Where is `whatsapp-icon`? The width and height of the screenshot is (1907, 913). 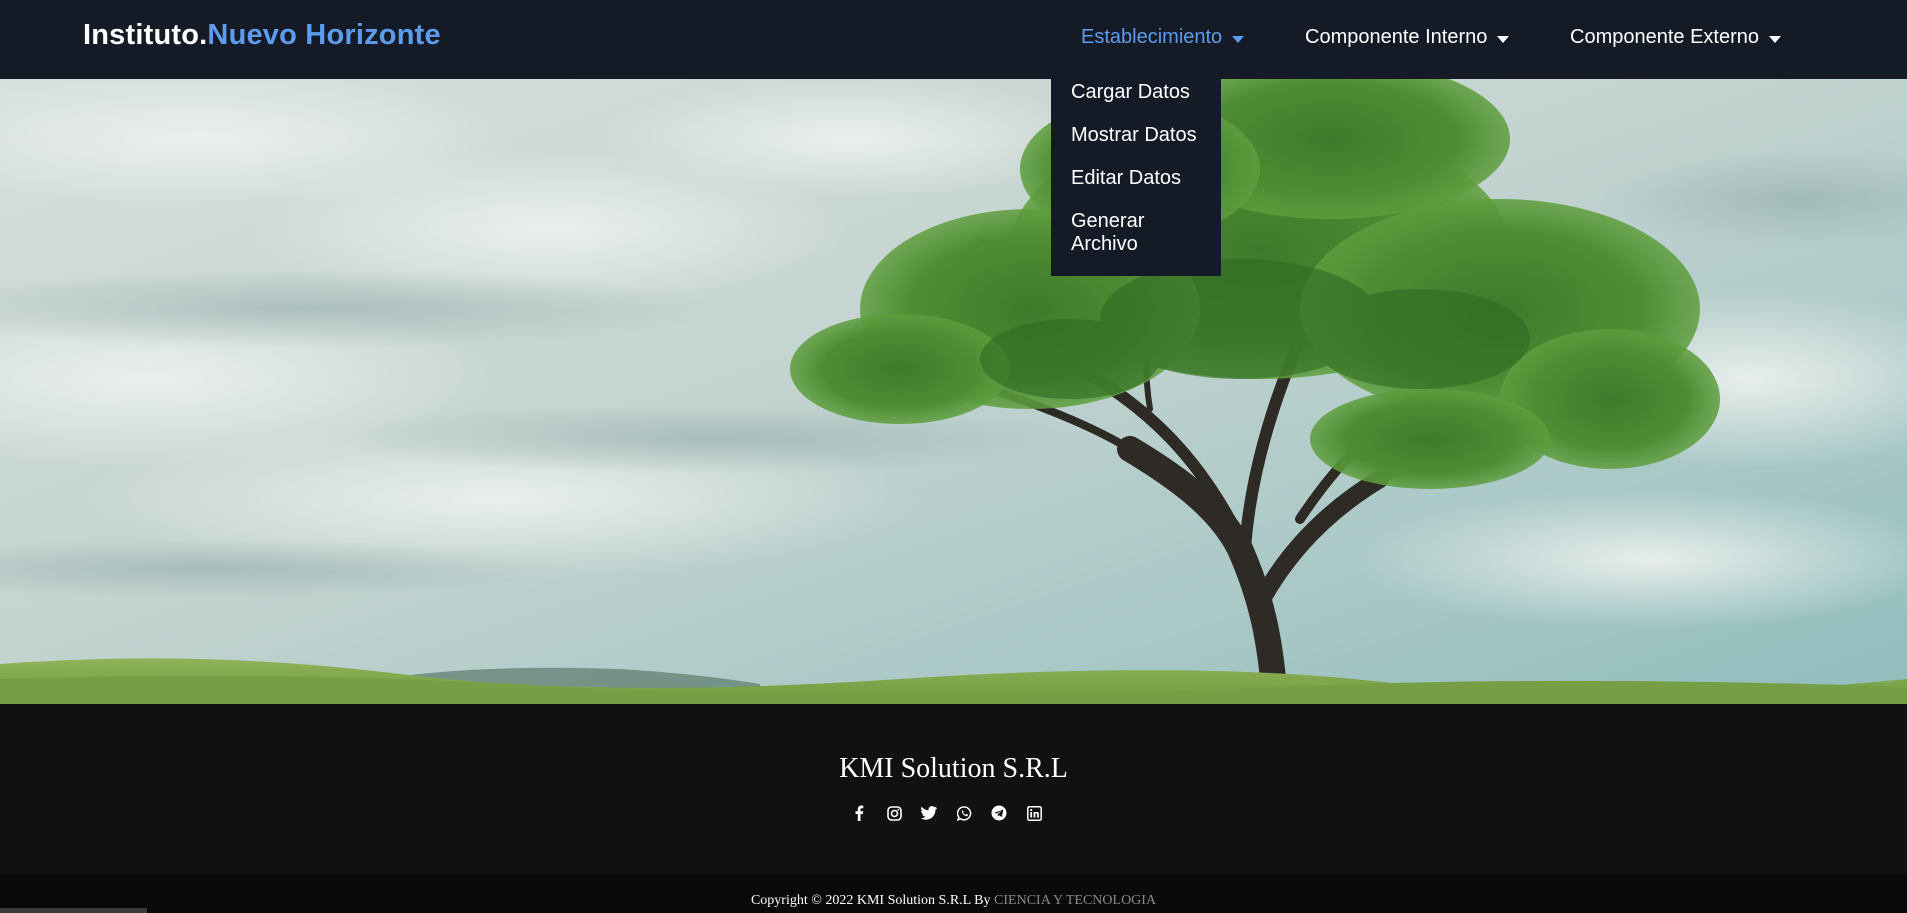 whatsapp-icon is located at coordinates (964, 813).